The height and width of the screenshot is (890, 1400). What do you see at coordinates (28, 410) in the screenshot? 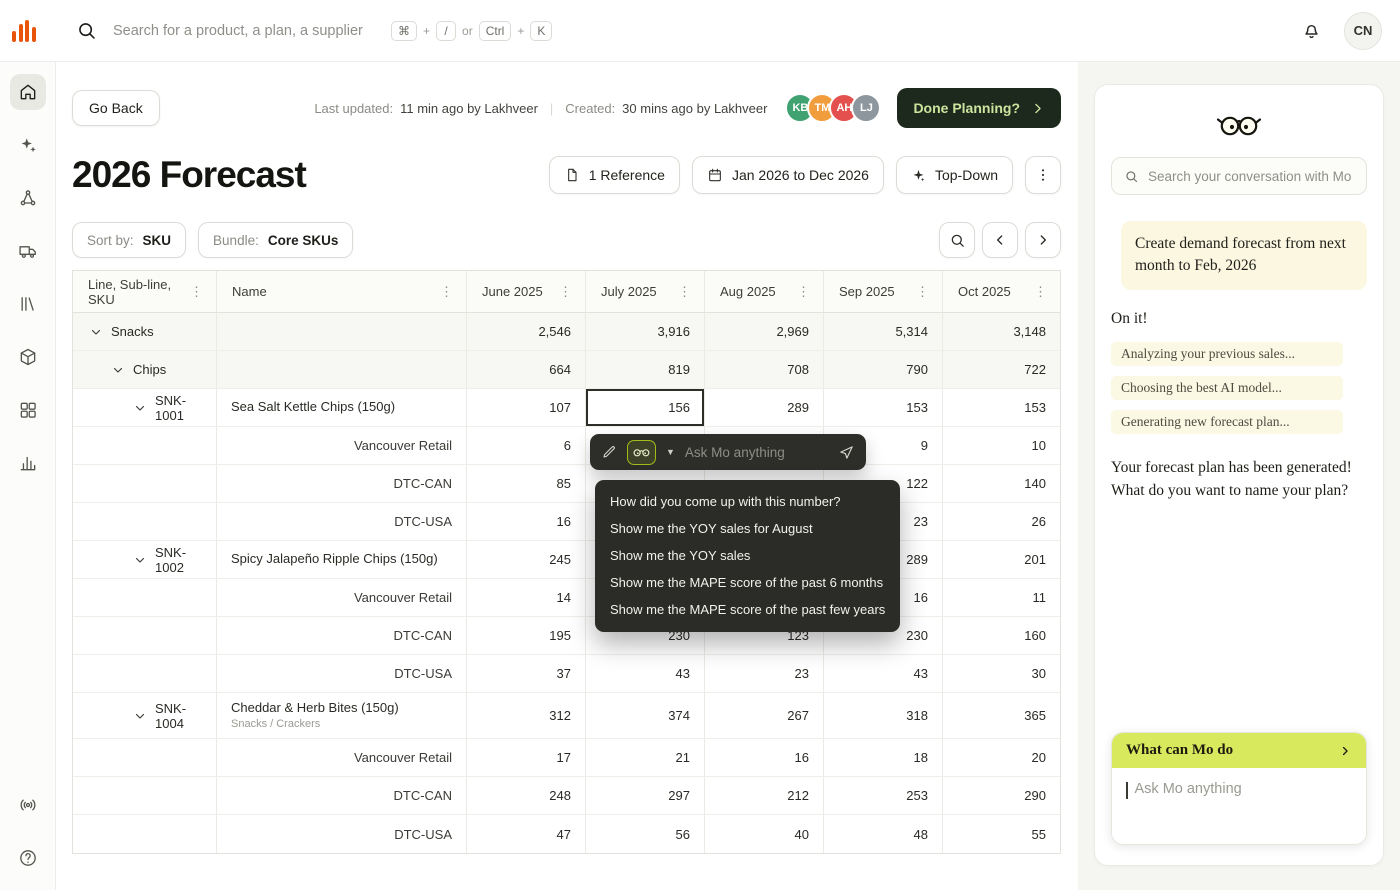
I see `sidebar-item-modules` at bounding box center [28, 410].